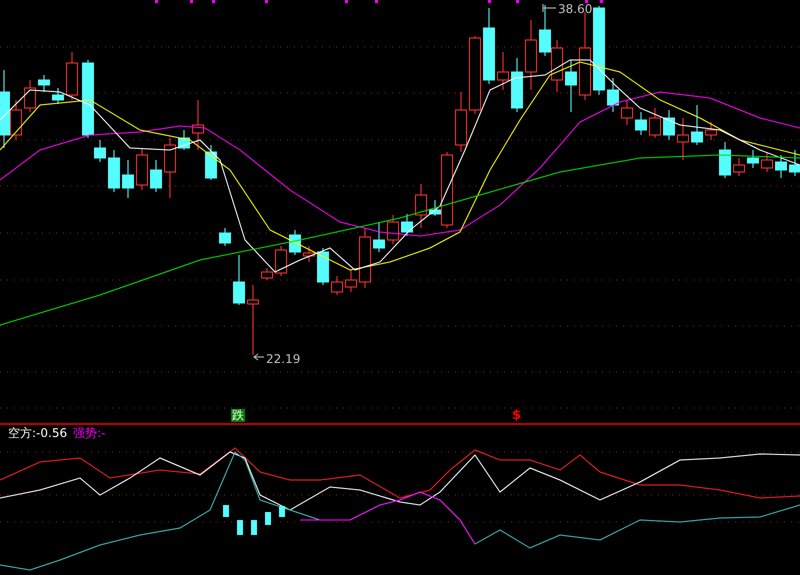  I want to click on fall-signal-label: 跌, so click(238, 415).